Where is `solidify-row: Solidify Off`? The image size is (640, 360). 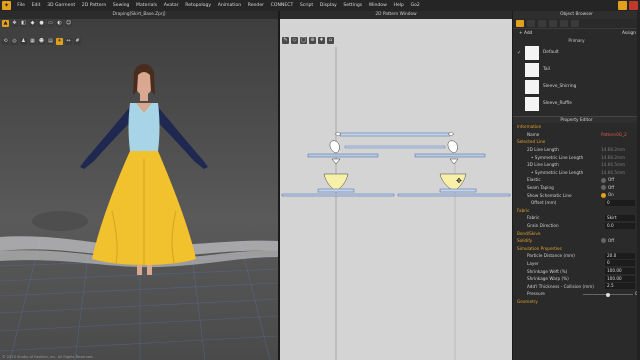 solidify-row: Solidify Off is located at coordinates (566, 240).